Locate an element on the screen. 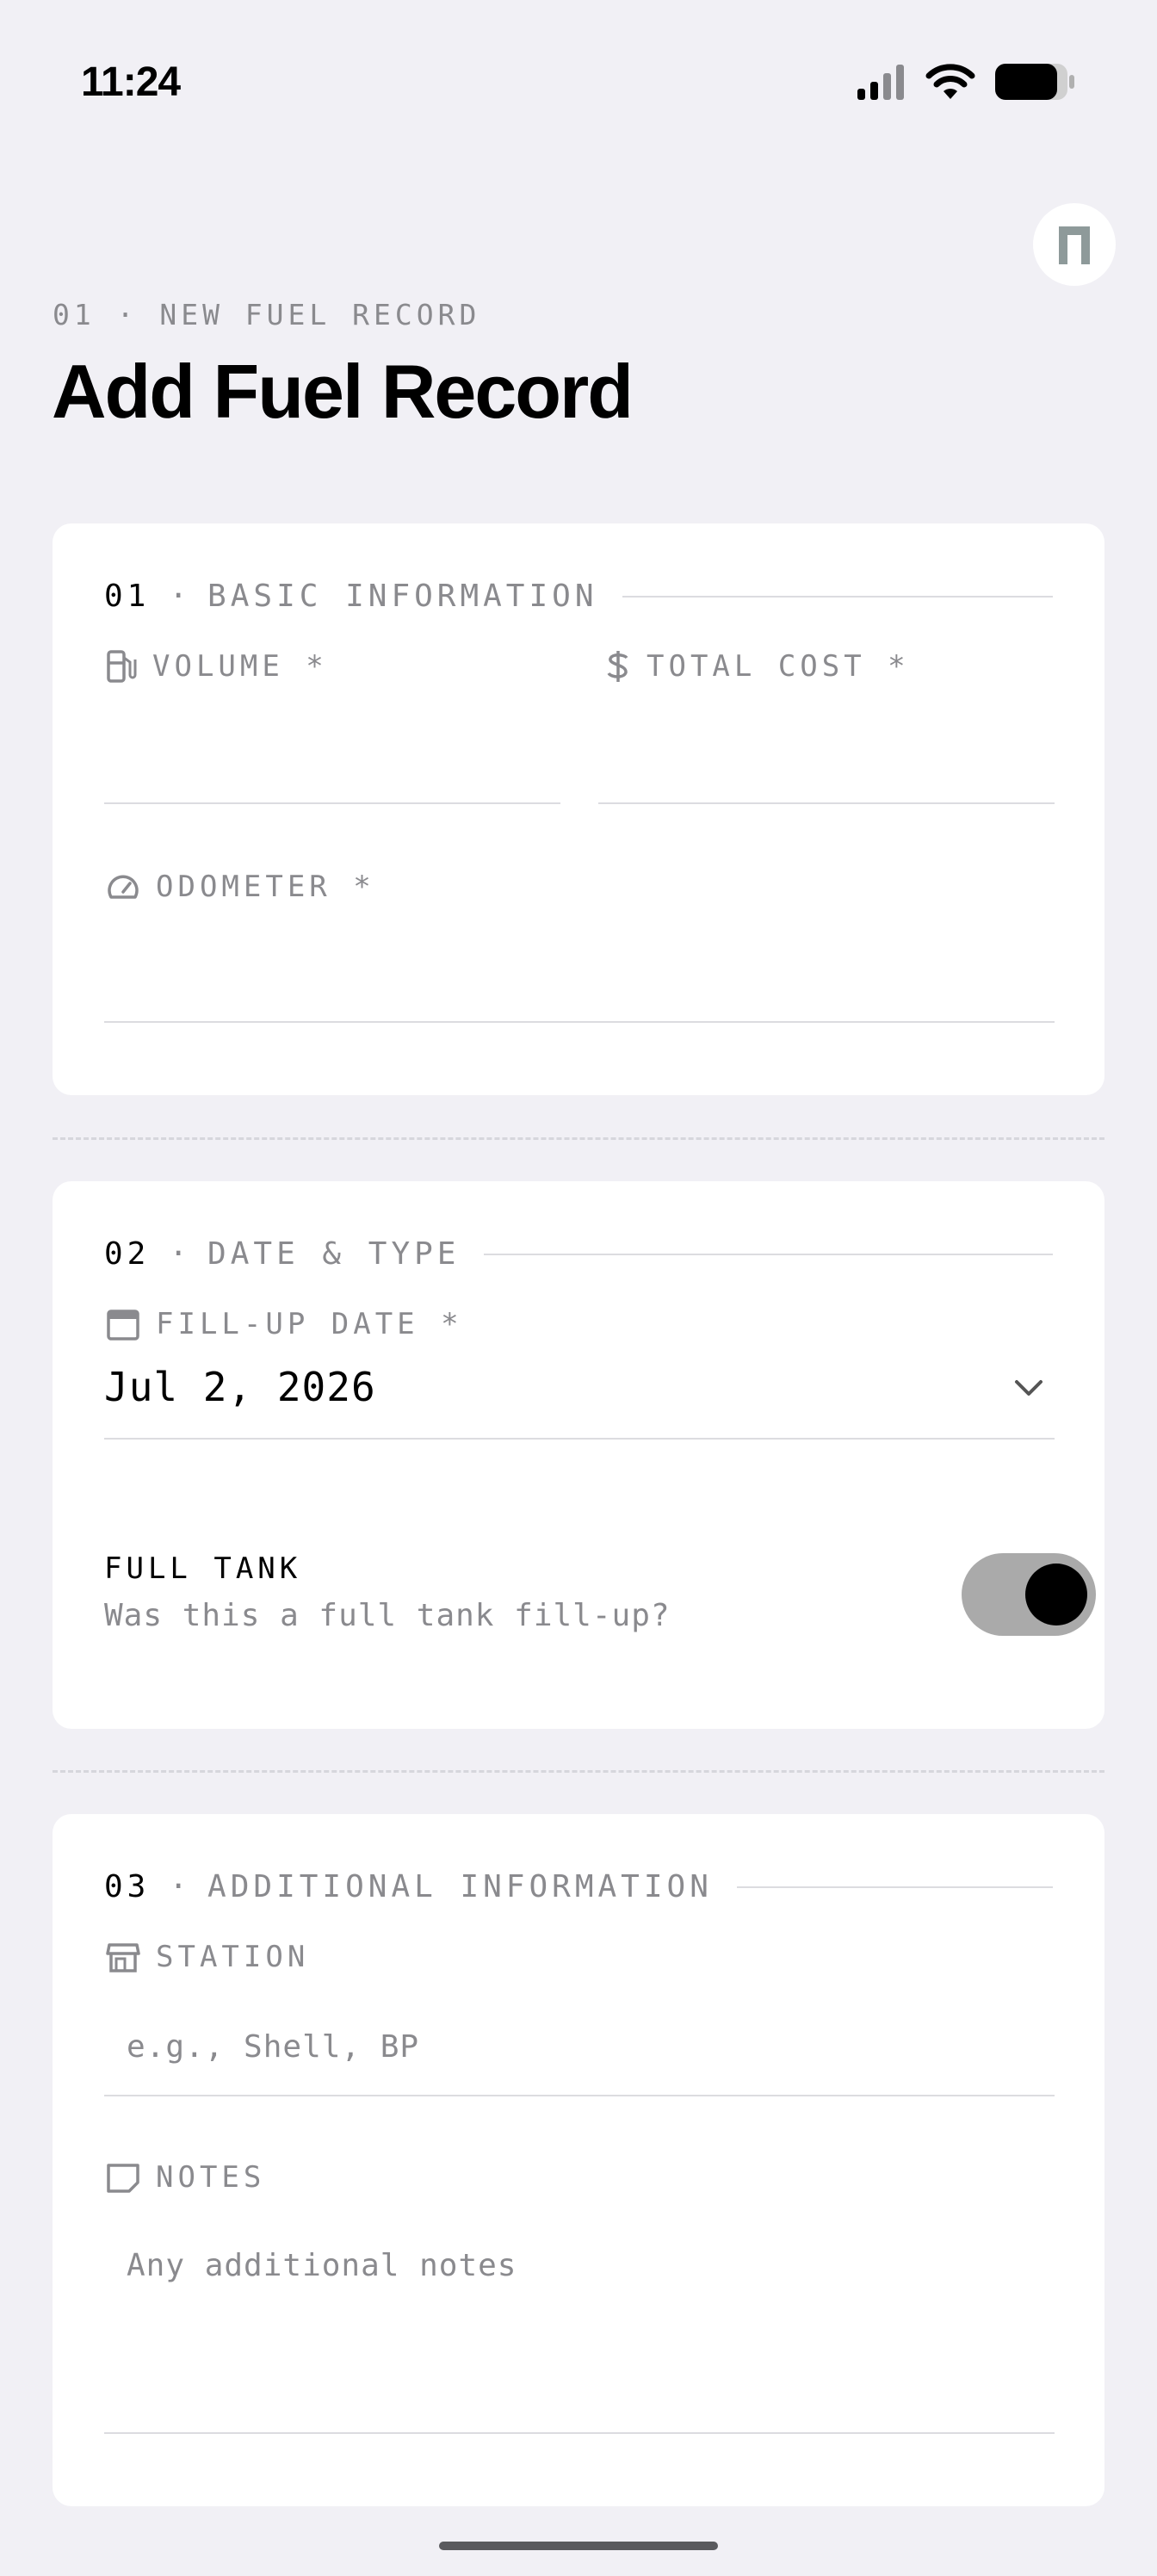  battery-icon is located at coordinates (1035, 82).